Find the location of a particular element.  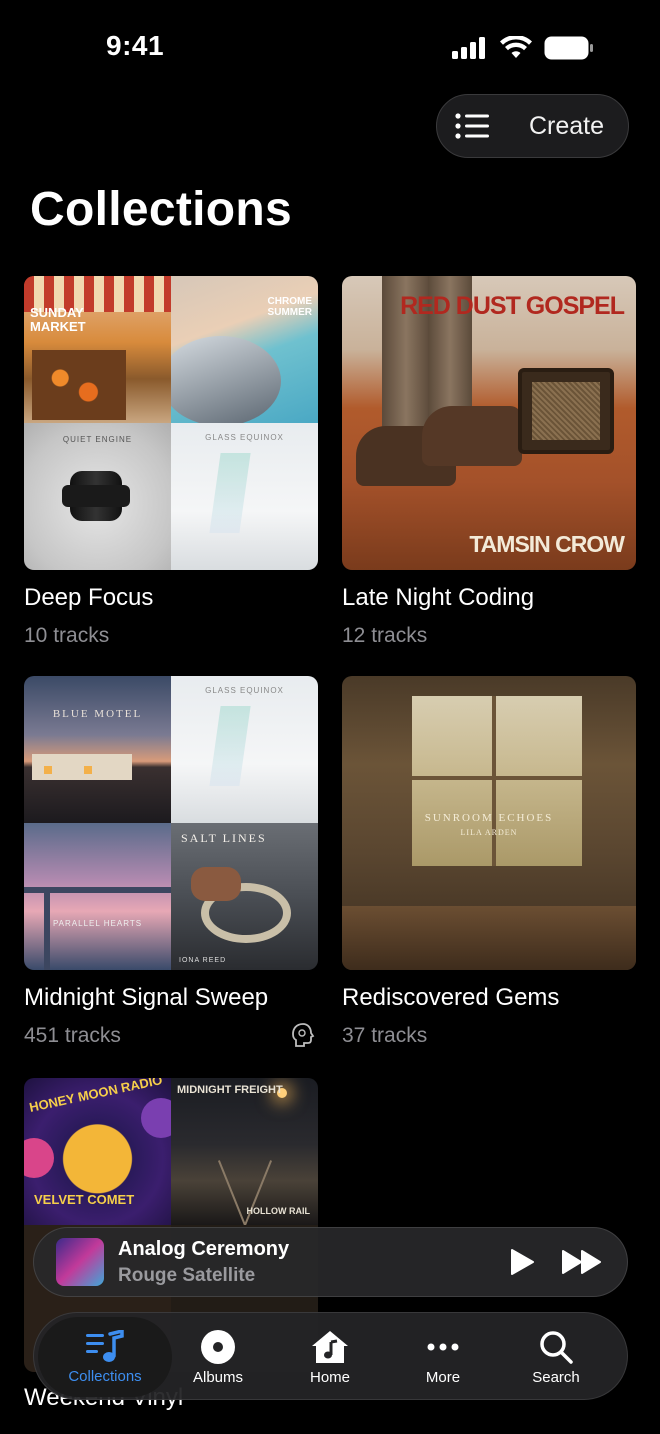

collection-track-count: 37 tracks is located at coordinates (385, 1035).